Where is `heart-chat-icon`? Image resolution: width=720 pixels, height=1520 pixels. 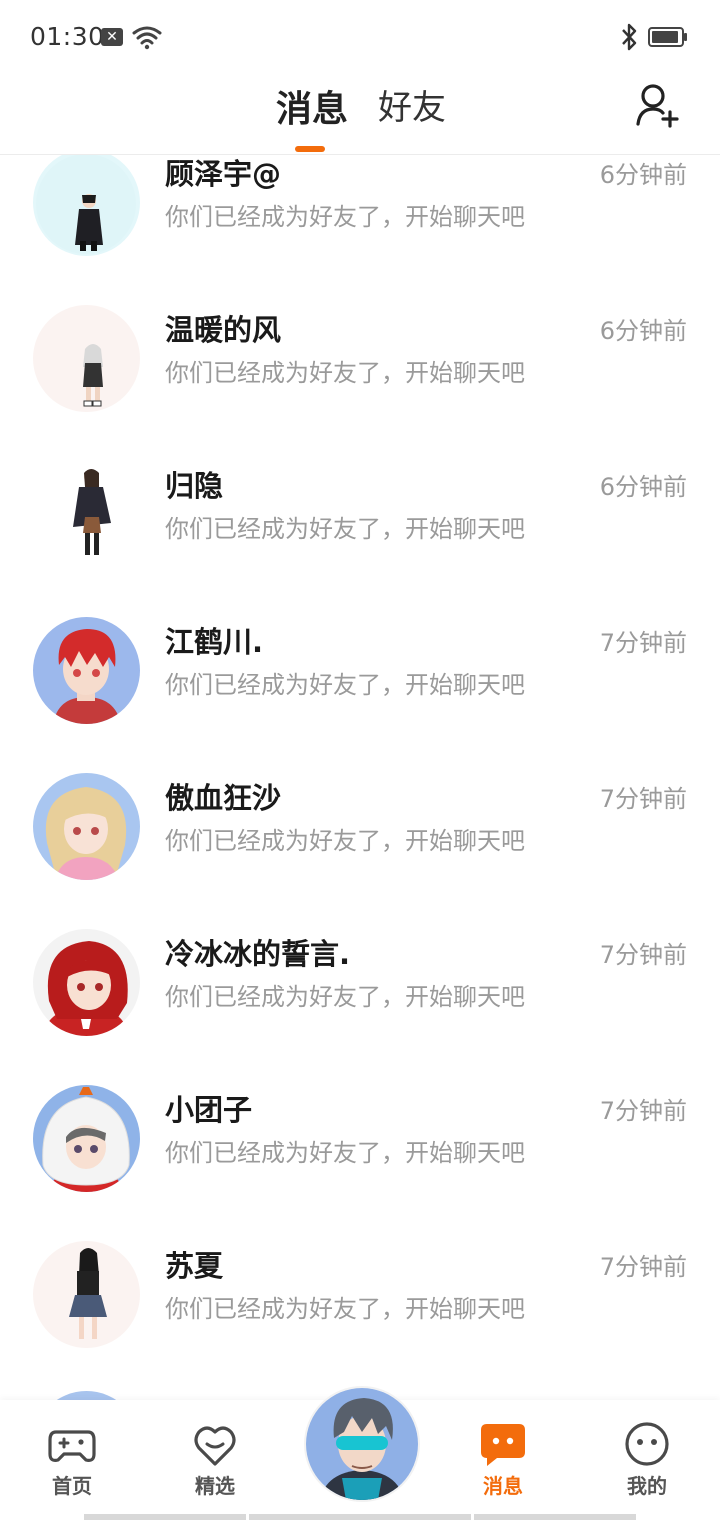
heart-chat-icon is located at coordinates (215, 1446).